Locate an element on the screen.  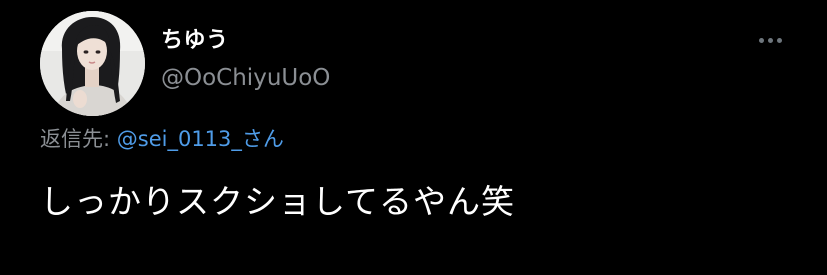
reply-mention-link: @sei_0113_さん is located at coordinates (200, 139).